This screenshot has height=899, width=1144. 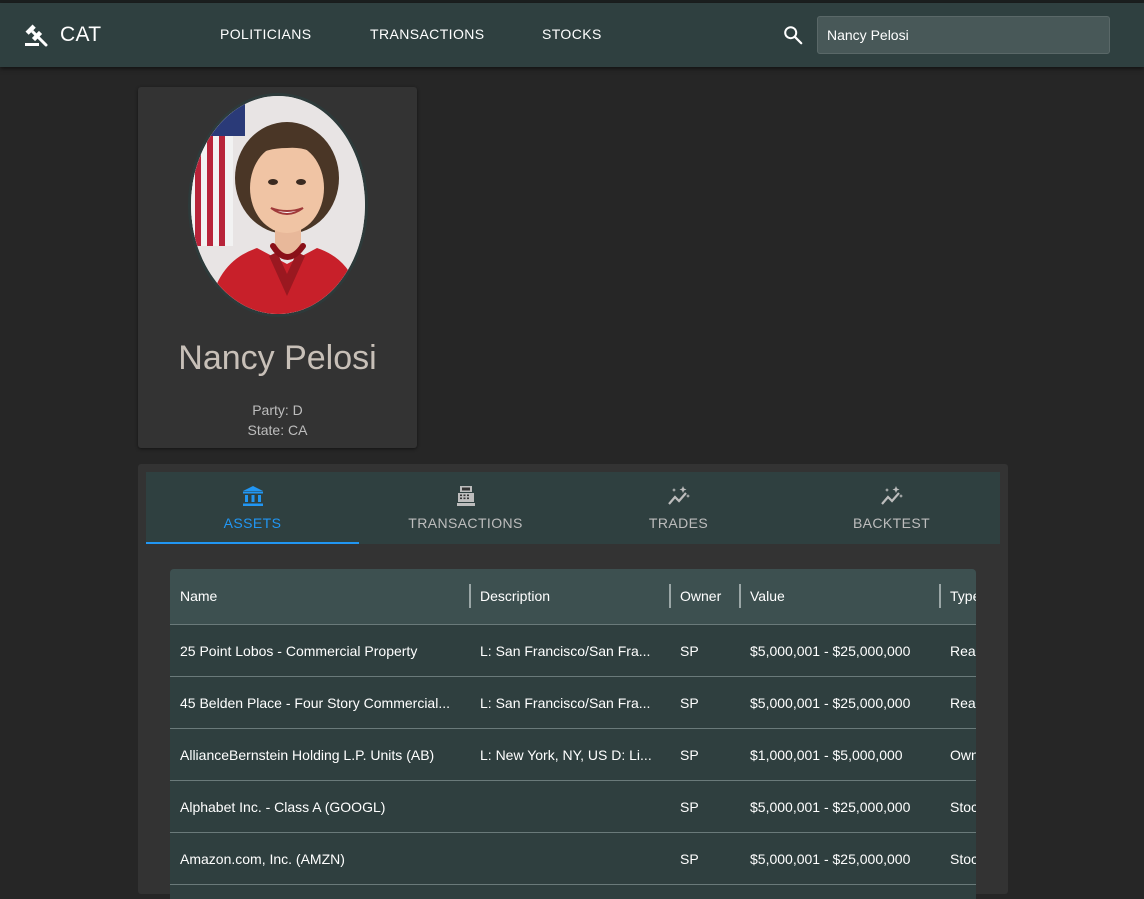 What do you see at coordinates (277, 430) in the screenshot?
I see `politician-state: State: CA` at bounding box center [277, 430].